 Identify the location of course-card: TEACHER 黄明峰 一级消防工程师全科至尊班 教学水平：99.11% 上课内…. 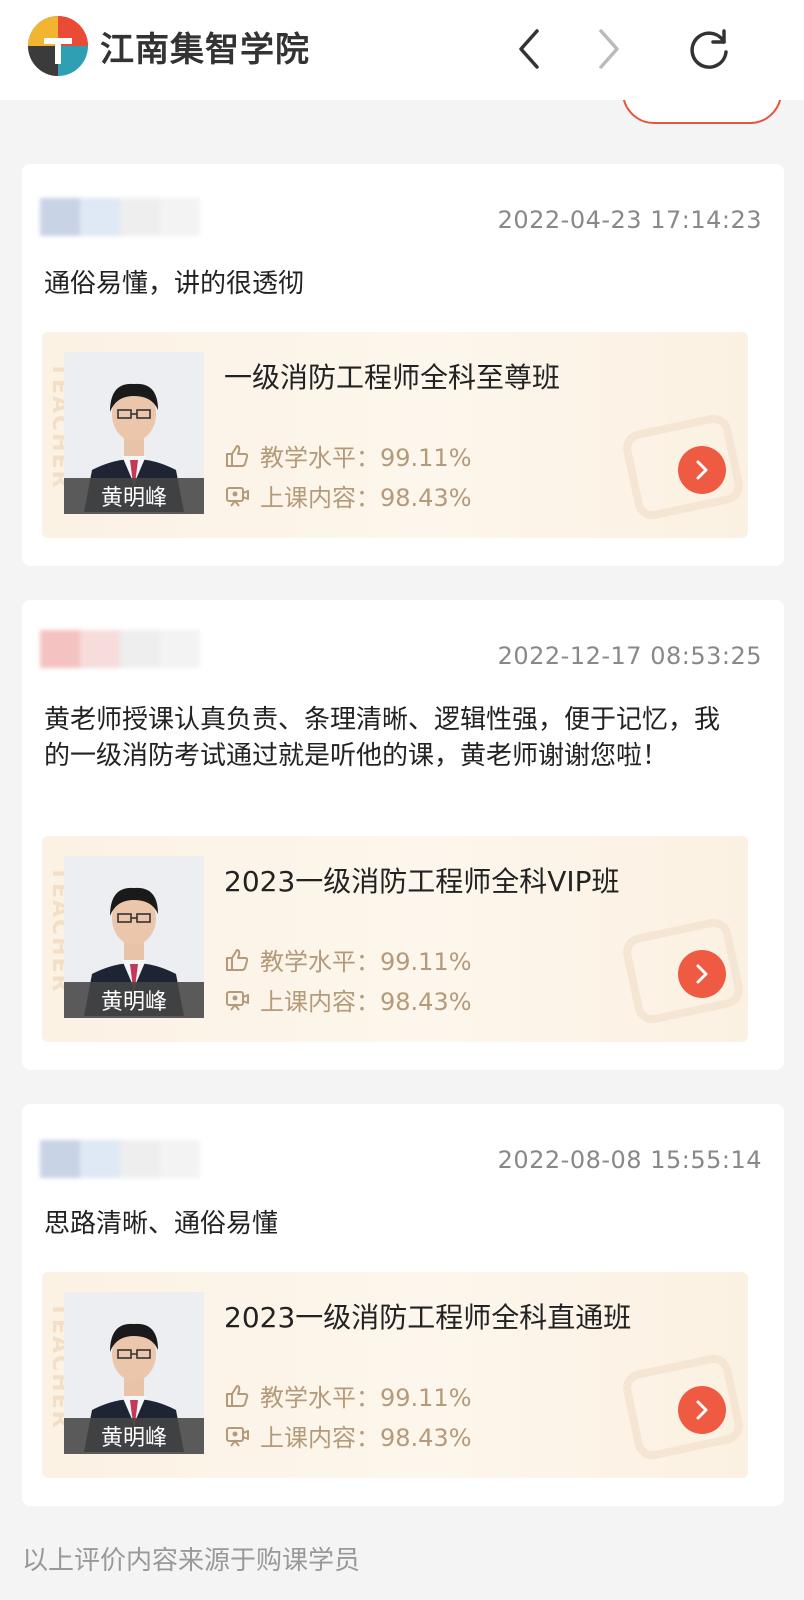
(395, 435).